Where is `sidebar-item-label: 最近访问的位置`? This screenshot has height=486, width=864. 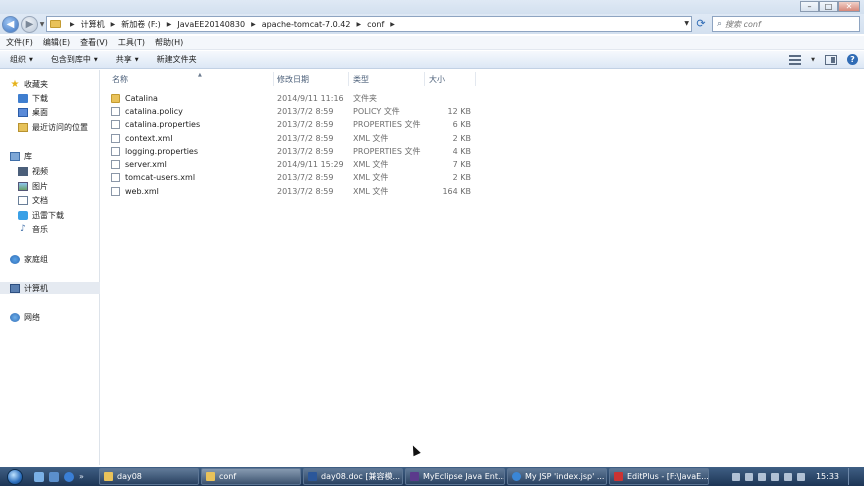 sidebar-item-label: 最近访问的位置 is located at coordinates (60, 127).